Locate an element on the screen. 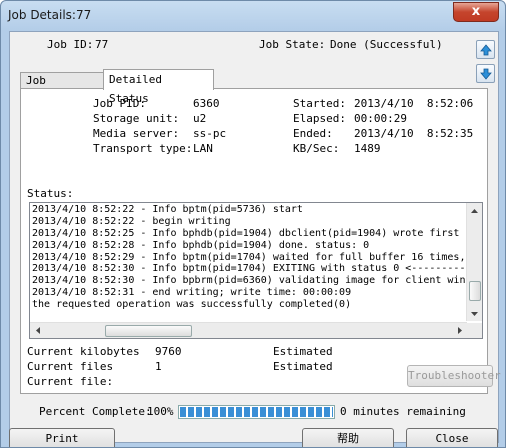 This screenshot has height=448, width=506. status-label: Status: is located at coordinates (50, 193).